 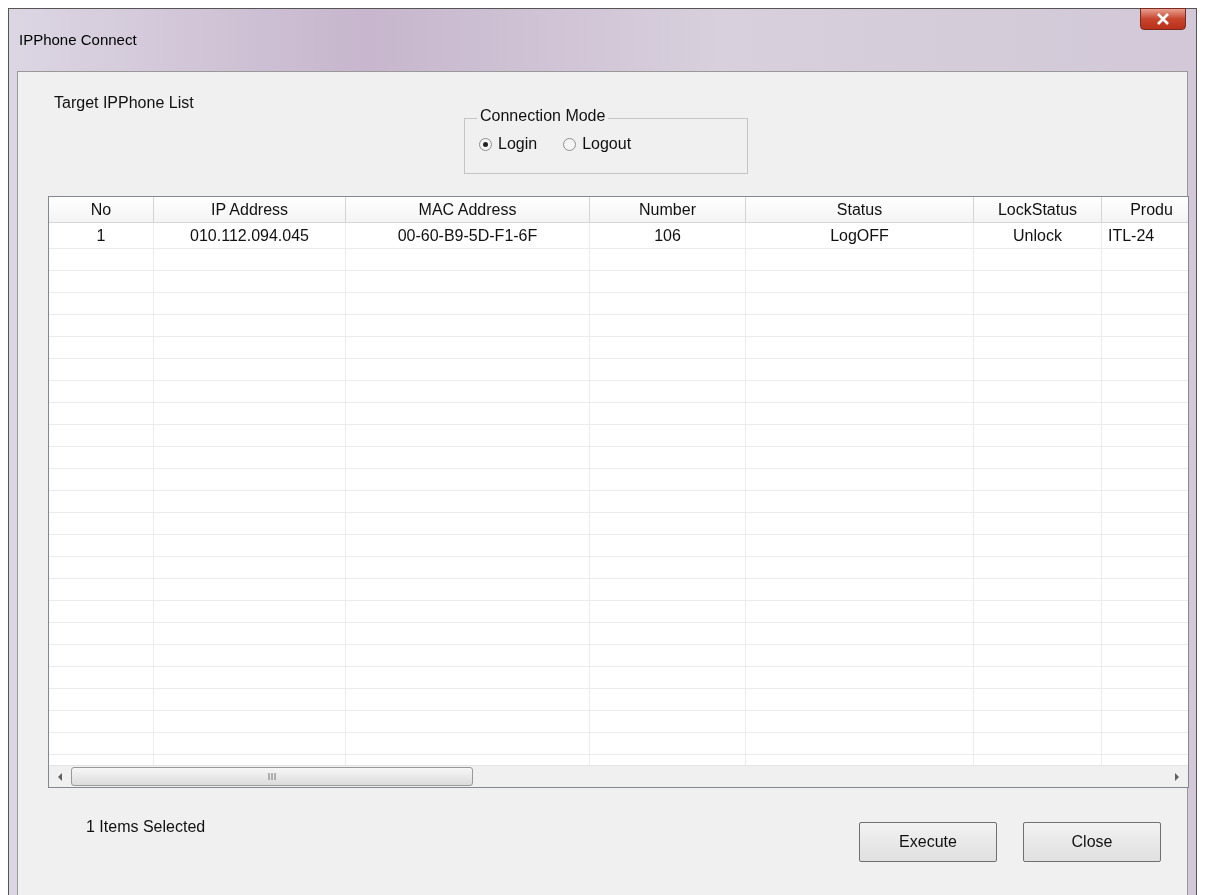 What do you see at coordinates (508, 144) in the screenshot?
I see `radio-option: Login` at bounding box center [508, 144].